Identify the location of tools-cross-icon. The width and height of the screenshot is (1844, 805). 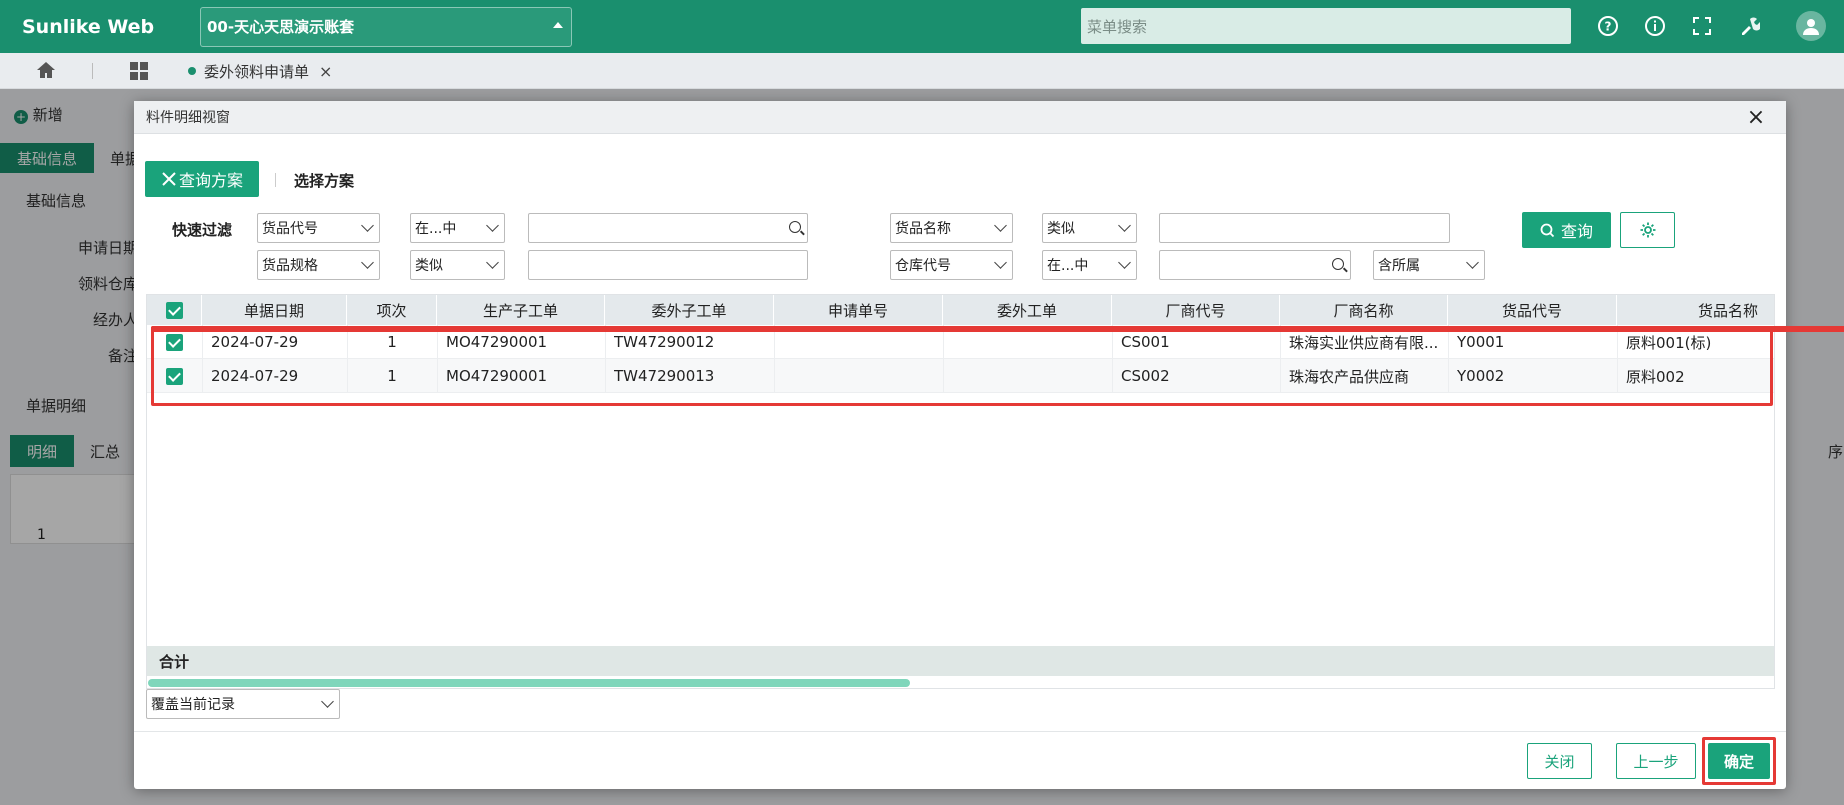
(169, 179).